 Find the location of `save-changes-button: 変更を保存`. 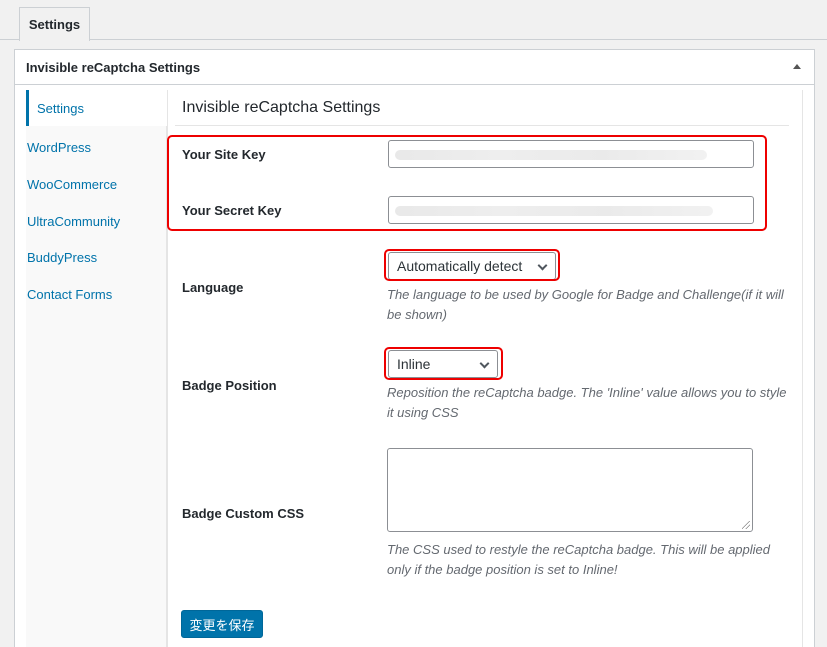

save-changes-button: 変更を保存 is located at coordinates (222, 624).